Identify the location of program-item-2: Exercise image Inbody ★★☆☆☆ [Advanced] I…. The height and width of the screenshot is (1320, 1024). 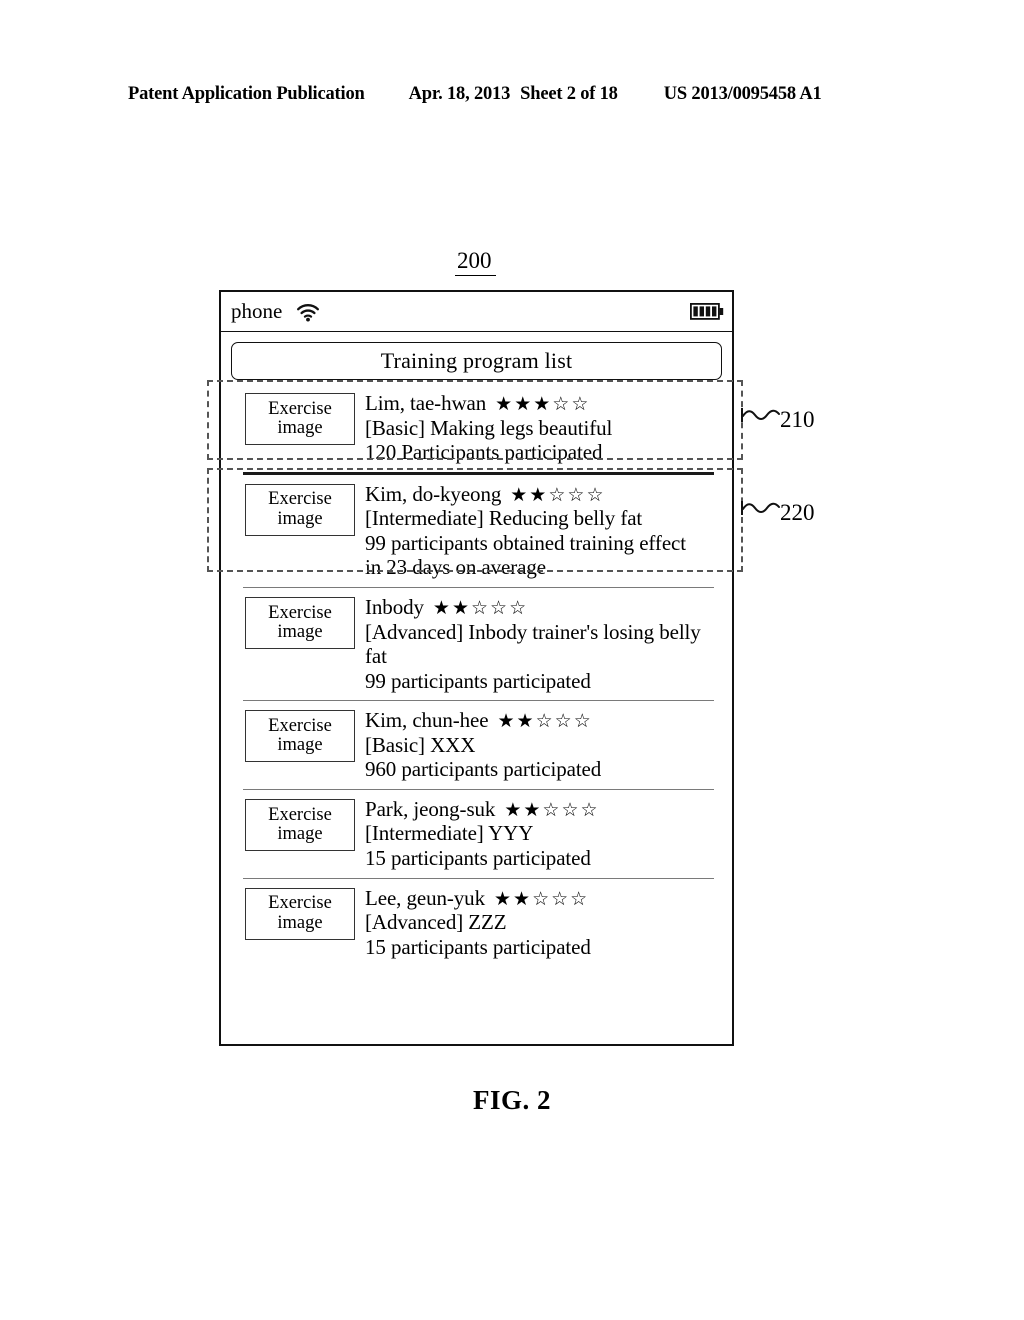
(476, 644).